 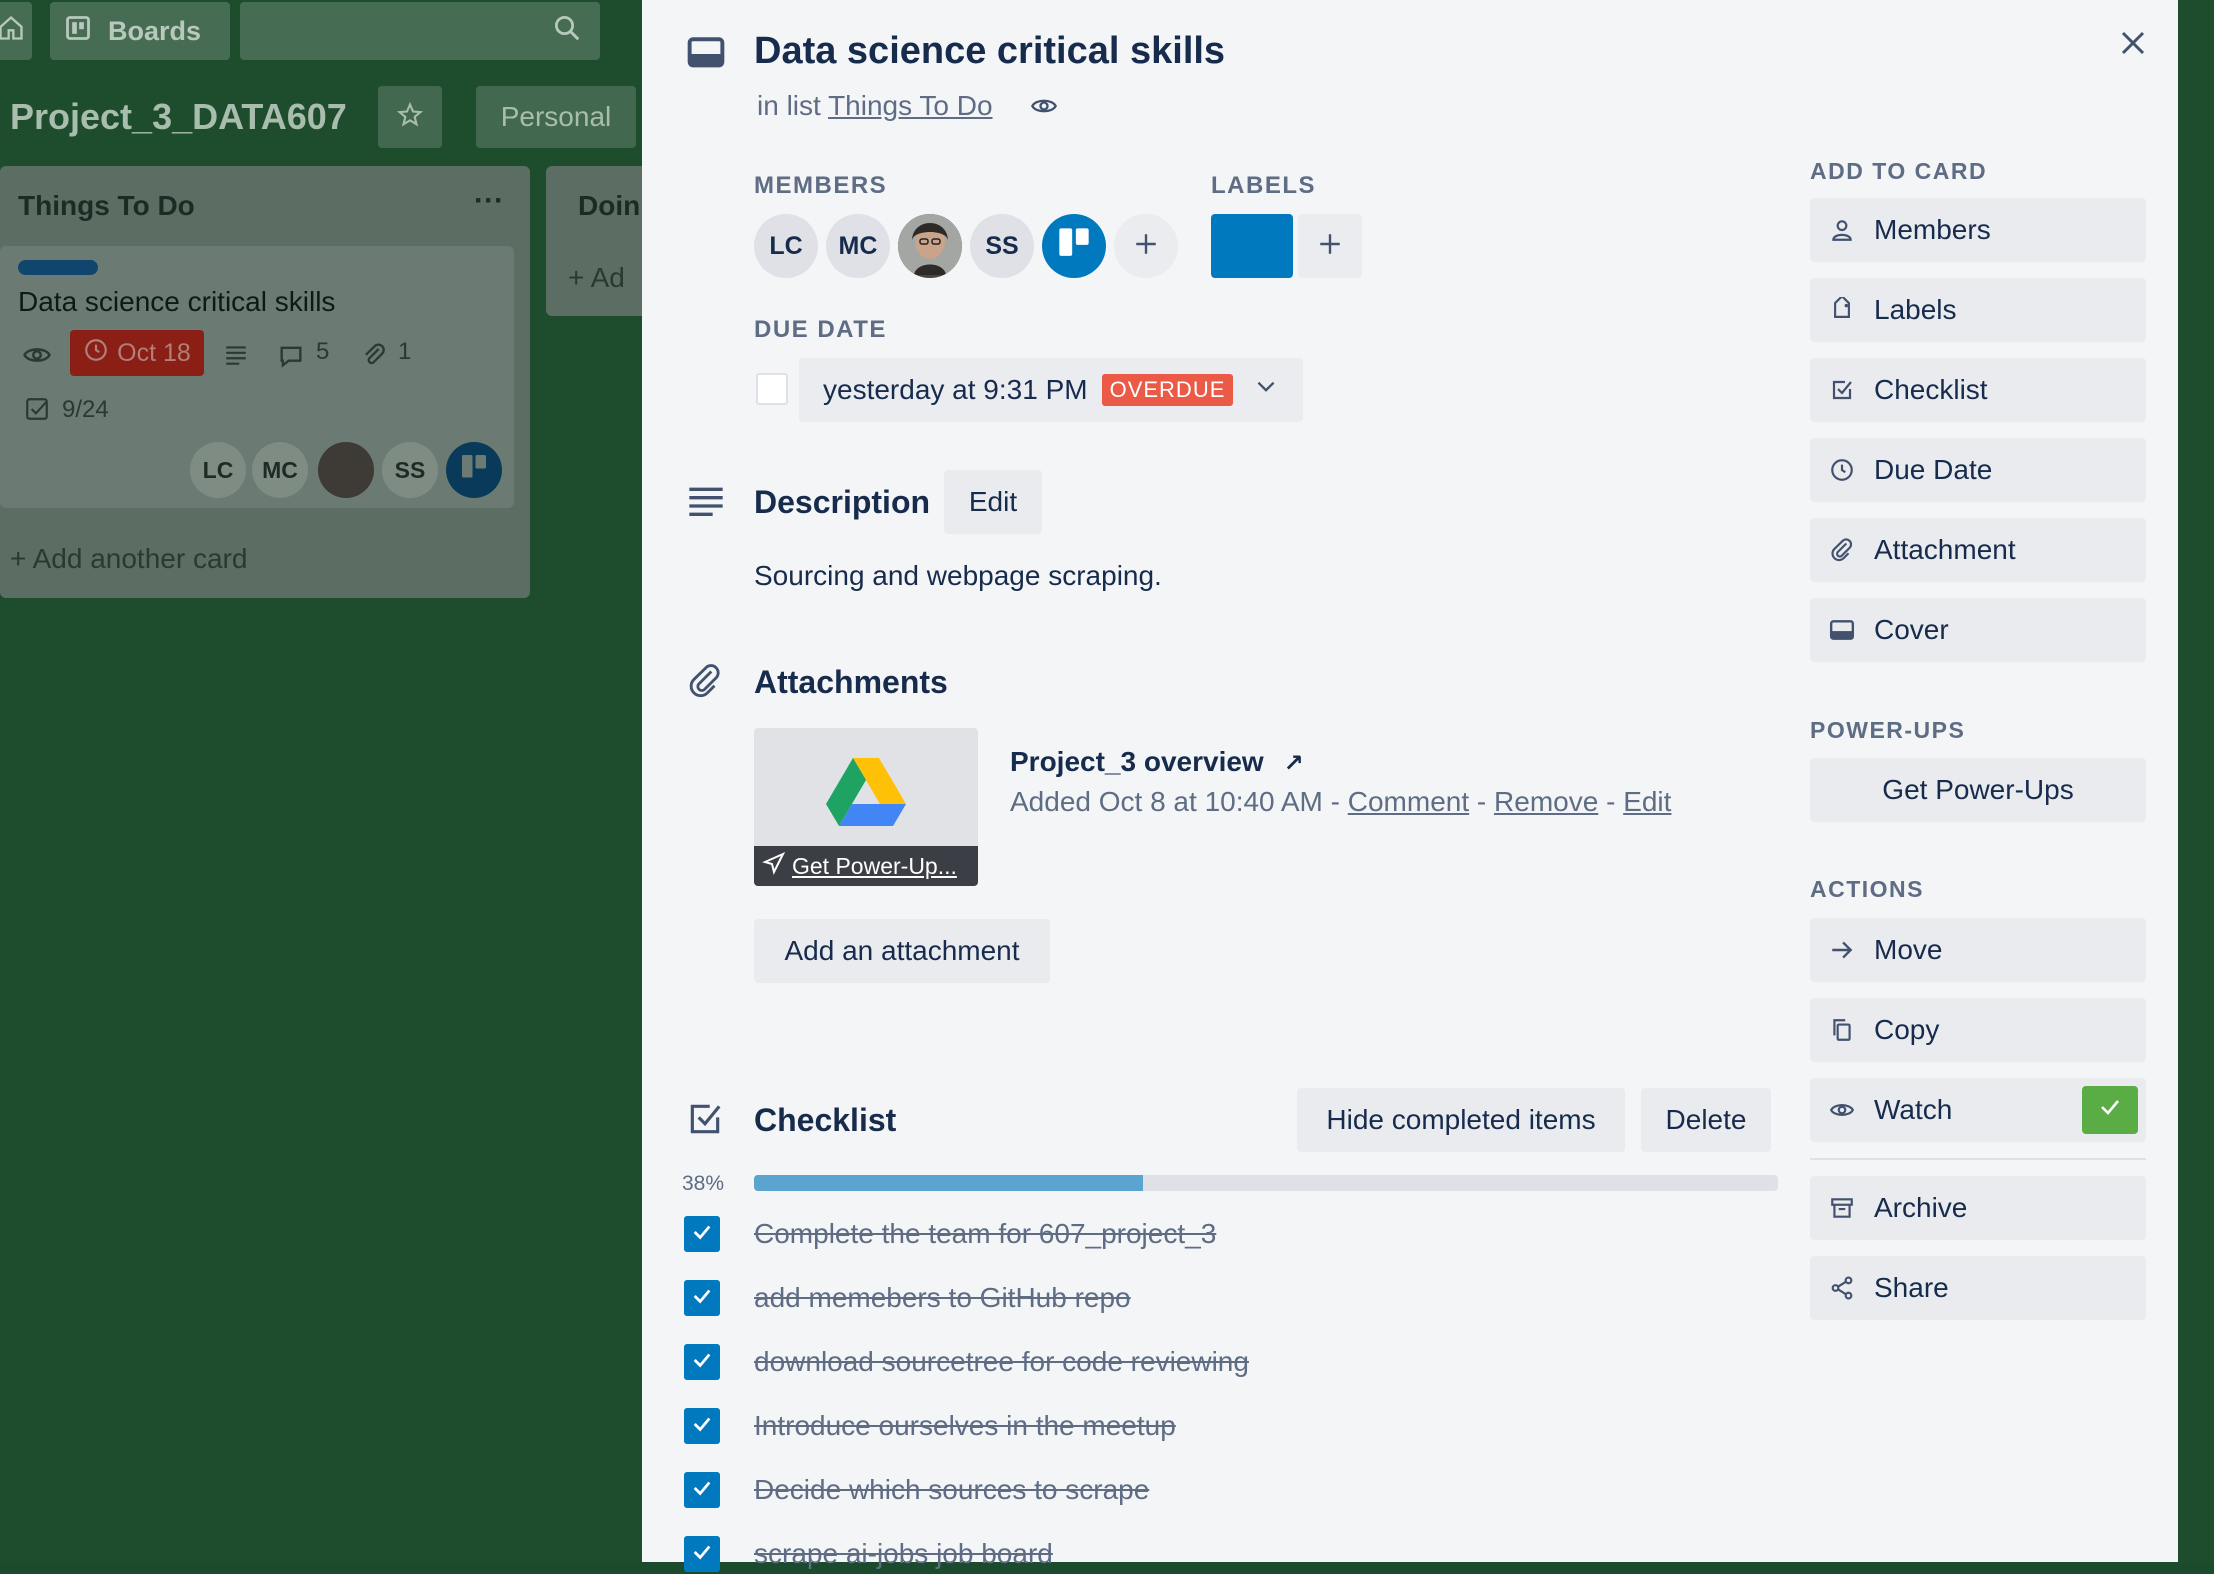 What do you see at coordinates (1167, 390) in the screenshot?
I see `overdue-badge: OVERDUE` at bounding box center [1167, 390].